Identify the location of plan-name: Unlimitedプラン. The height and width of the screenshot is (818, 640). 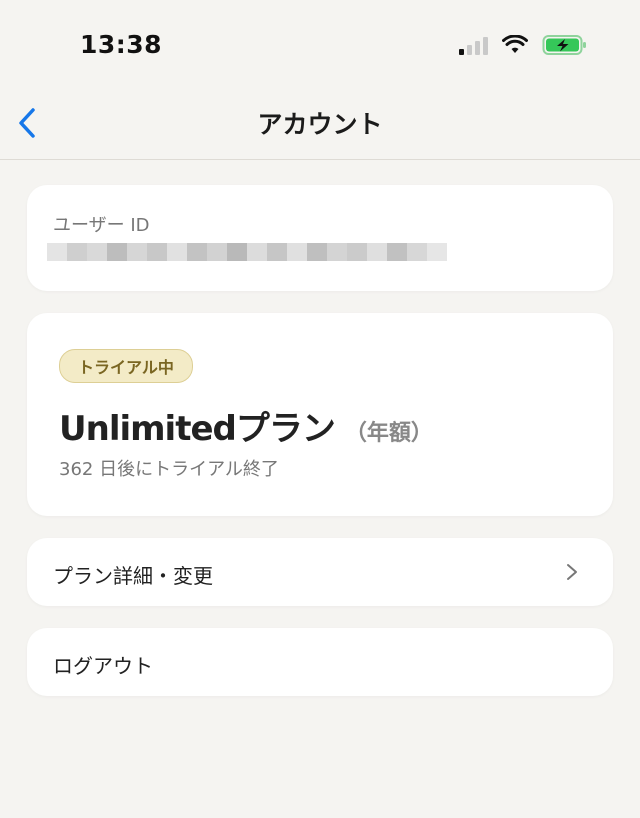
(197, 429).